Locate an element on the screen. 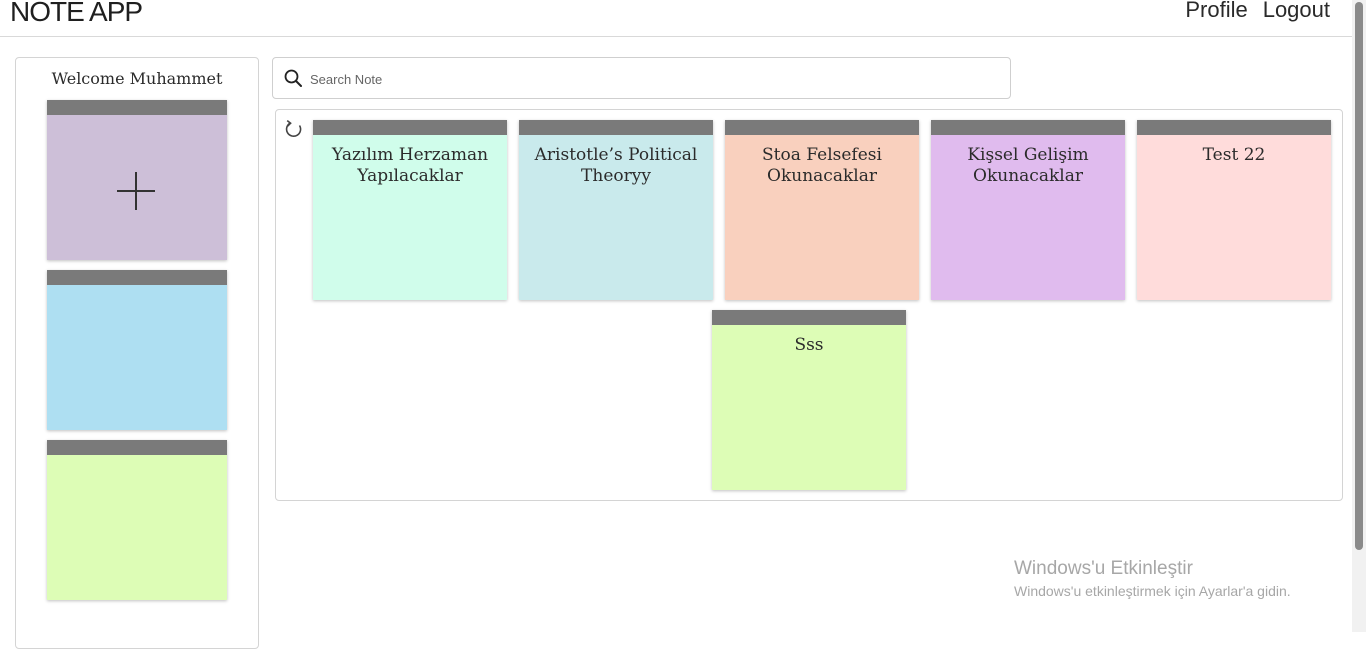 This screenshot has height=649, width=1366. logout-link: Logout is located at coordinates (1296, 11).